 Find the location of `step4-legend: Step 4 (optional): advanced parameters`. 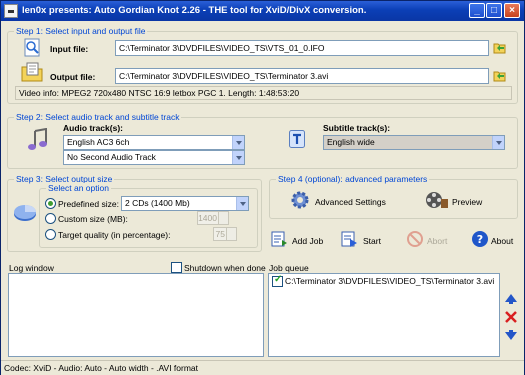

step4-legend: Step 4 (optional): advanced parameters is located at coordinates (353, 179).